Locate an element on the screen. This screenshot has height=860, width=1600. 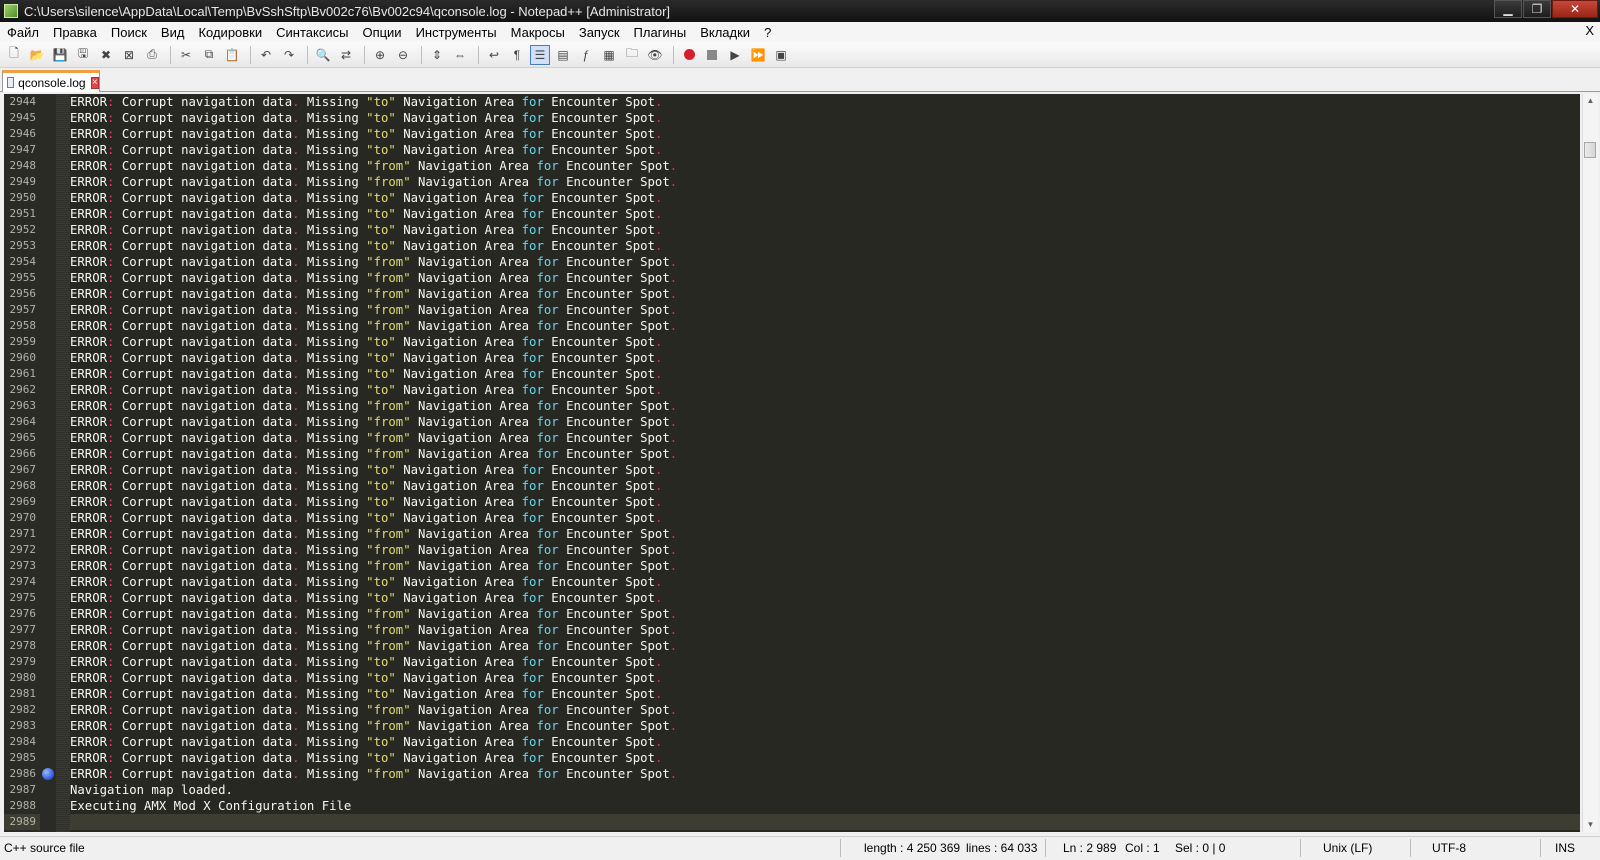
doc-map-icon: ▦ is located at coordinates (609, 55).